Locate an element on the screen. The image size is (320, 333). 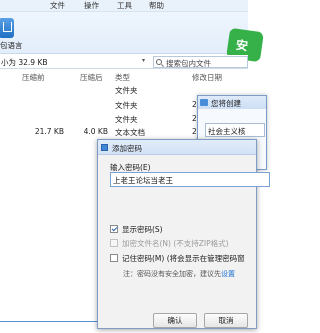
archive-name-field: 社会主义核 is located at coordinates (235, 130).